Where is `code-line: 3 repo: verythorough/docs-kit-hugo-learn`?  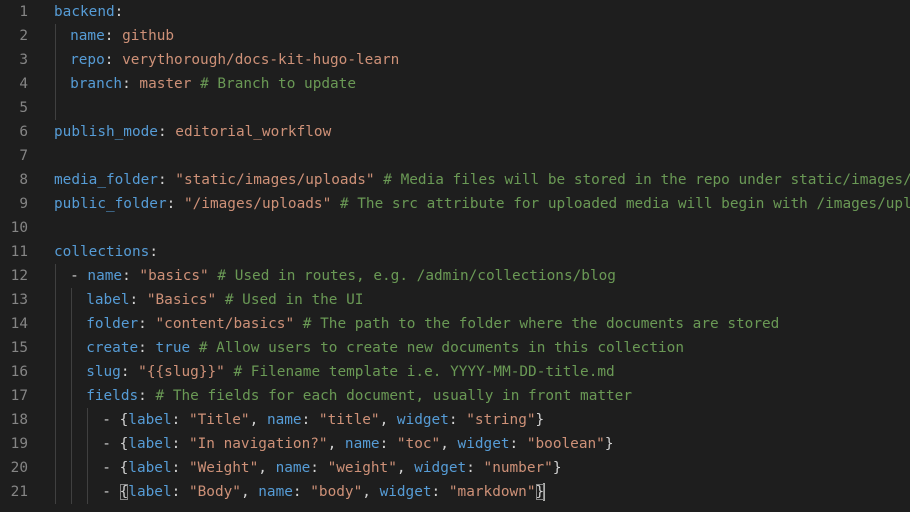 code-line: 3 repo: verythorough/docs-kit-hugo-learn is located at coordinates (455, 60).